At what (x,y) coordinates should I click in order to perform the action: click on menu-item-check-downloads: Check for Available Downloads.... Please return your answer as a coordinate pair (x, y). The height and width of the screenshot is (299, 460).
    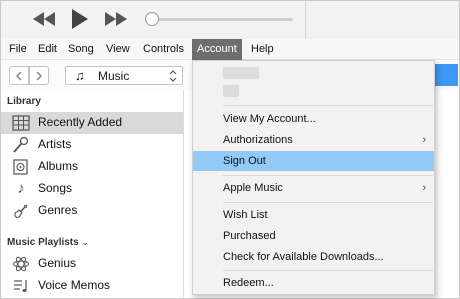
    Looking at the image, I should click on (313, 257).